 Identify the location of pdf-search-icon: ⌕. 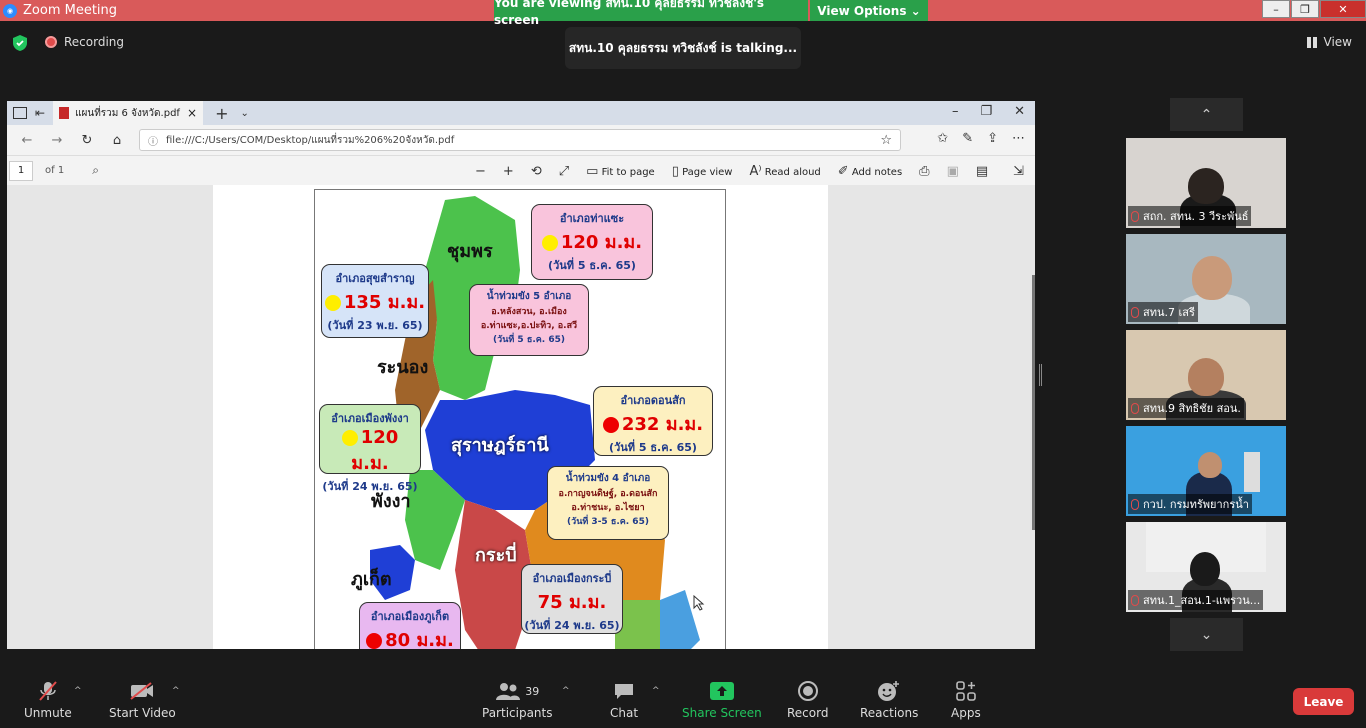
(95, 170).